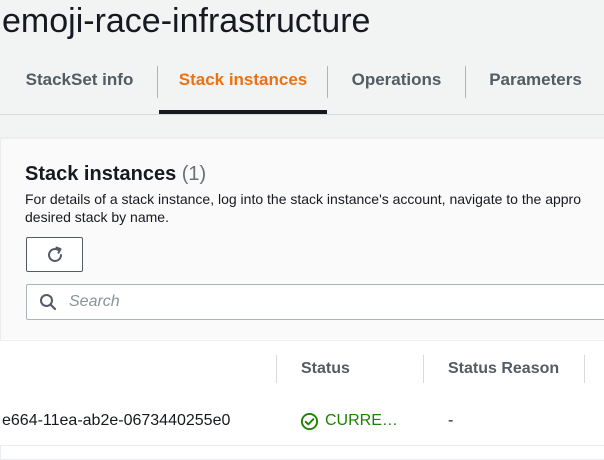  What do you see at coordinates (194, 174) in the screenshot?
I see `instance-count: (1)` at bounding box center [194, 174].